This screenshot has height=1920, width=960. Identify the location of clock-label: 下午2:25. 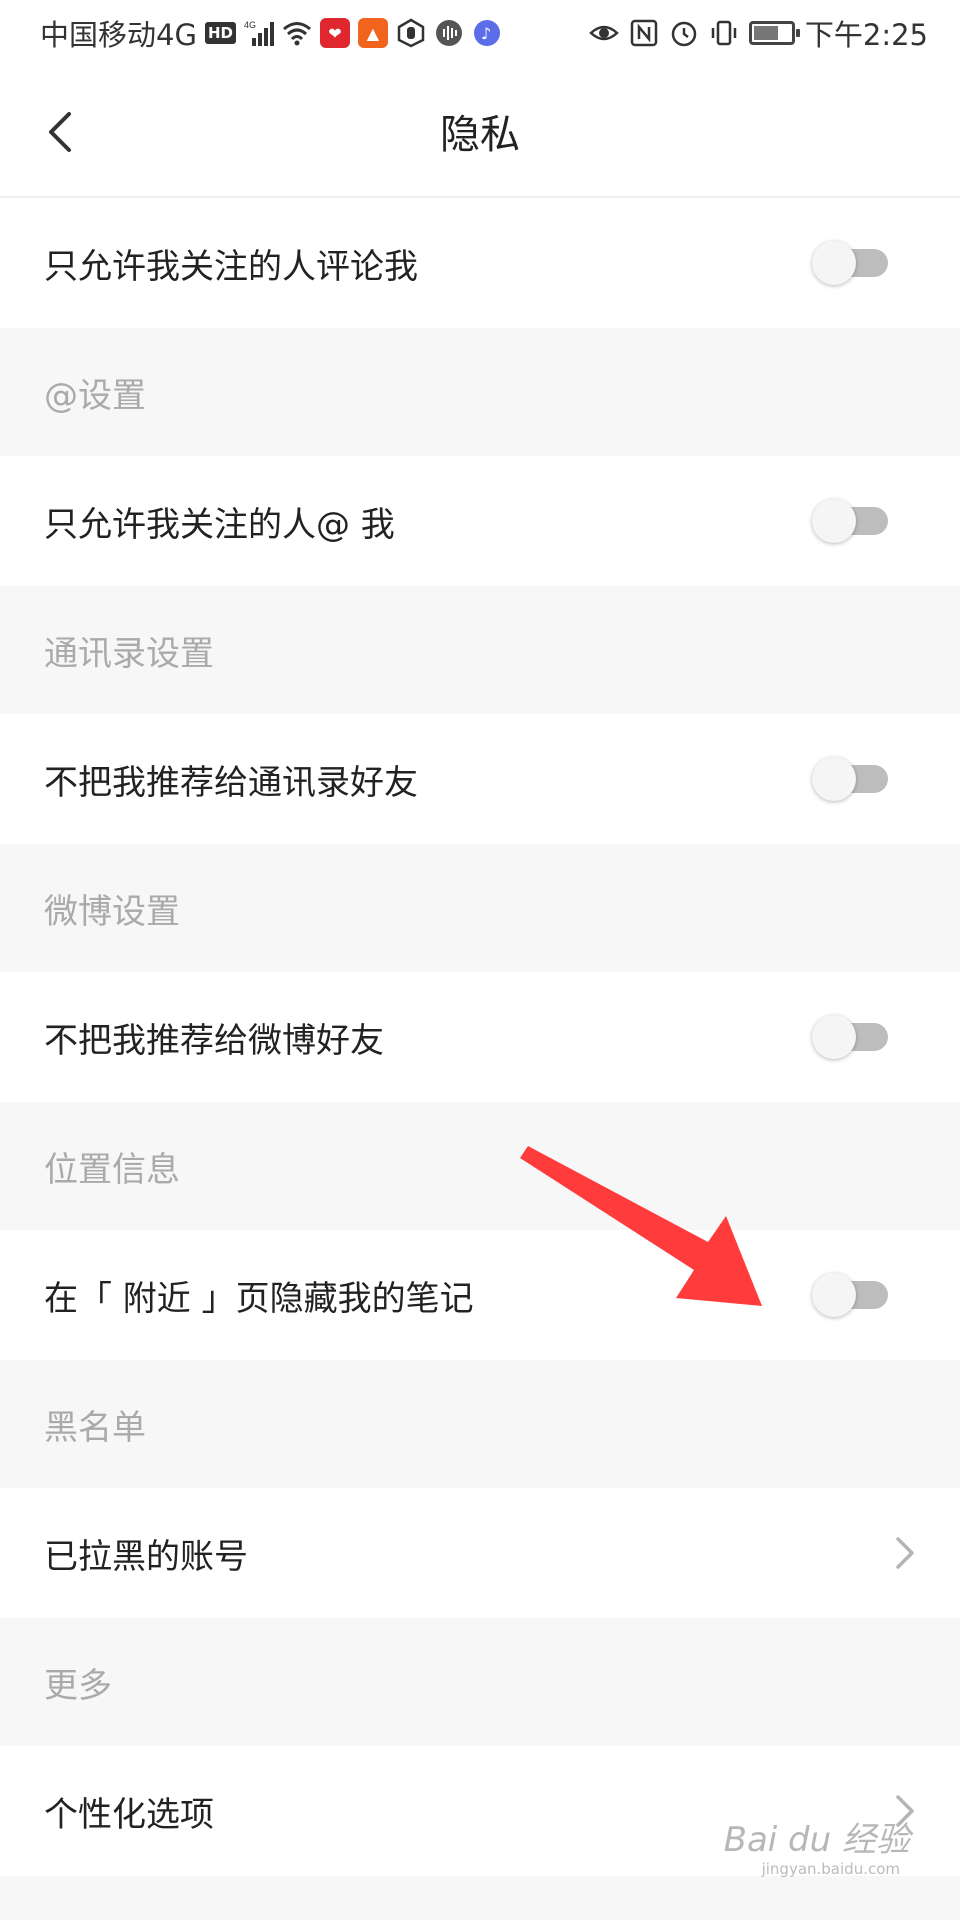
(866, 35).